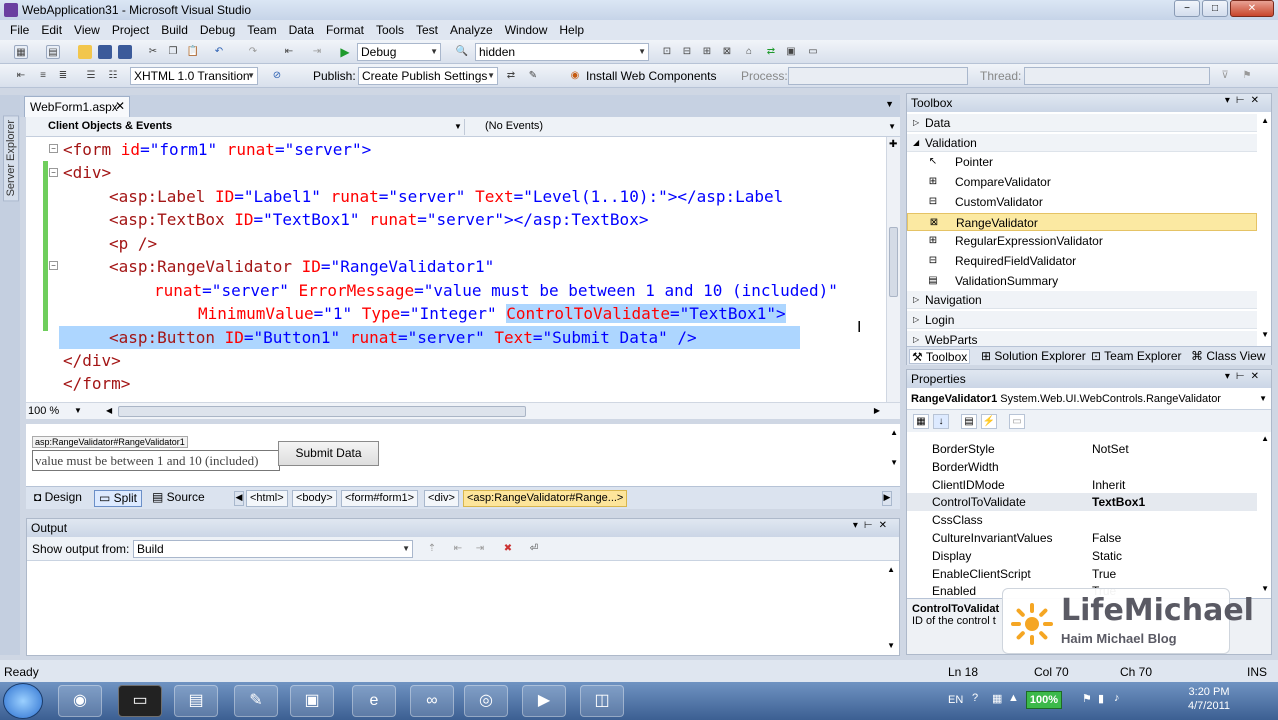 The height and width of the screenshot is (720, 1278). What do you see at coordinates (680, 127) in the screenshot?
I see `events-select: (No Events)` at bounding box center [680, 127].